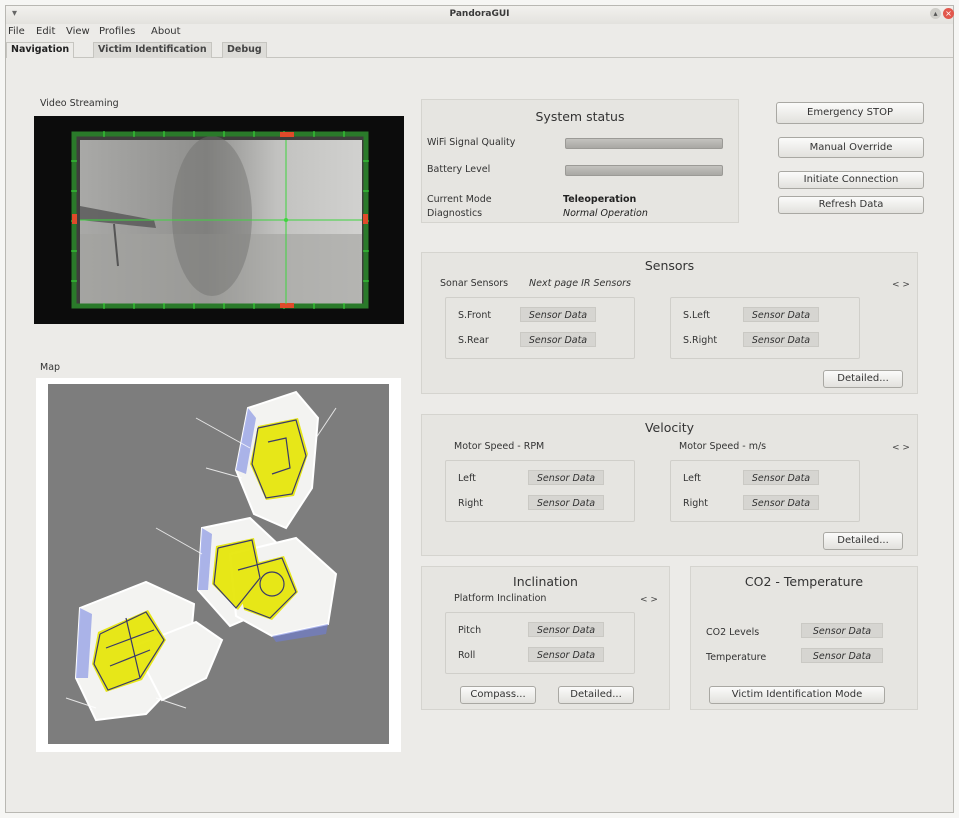 The image size is (959, 818). I want to click on rpm-group: Left Sensor Data Right Sensor Data, so click(540, 491).